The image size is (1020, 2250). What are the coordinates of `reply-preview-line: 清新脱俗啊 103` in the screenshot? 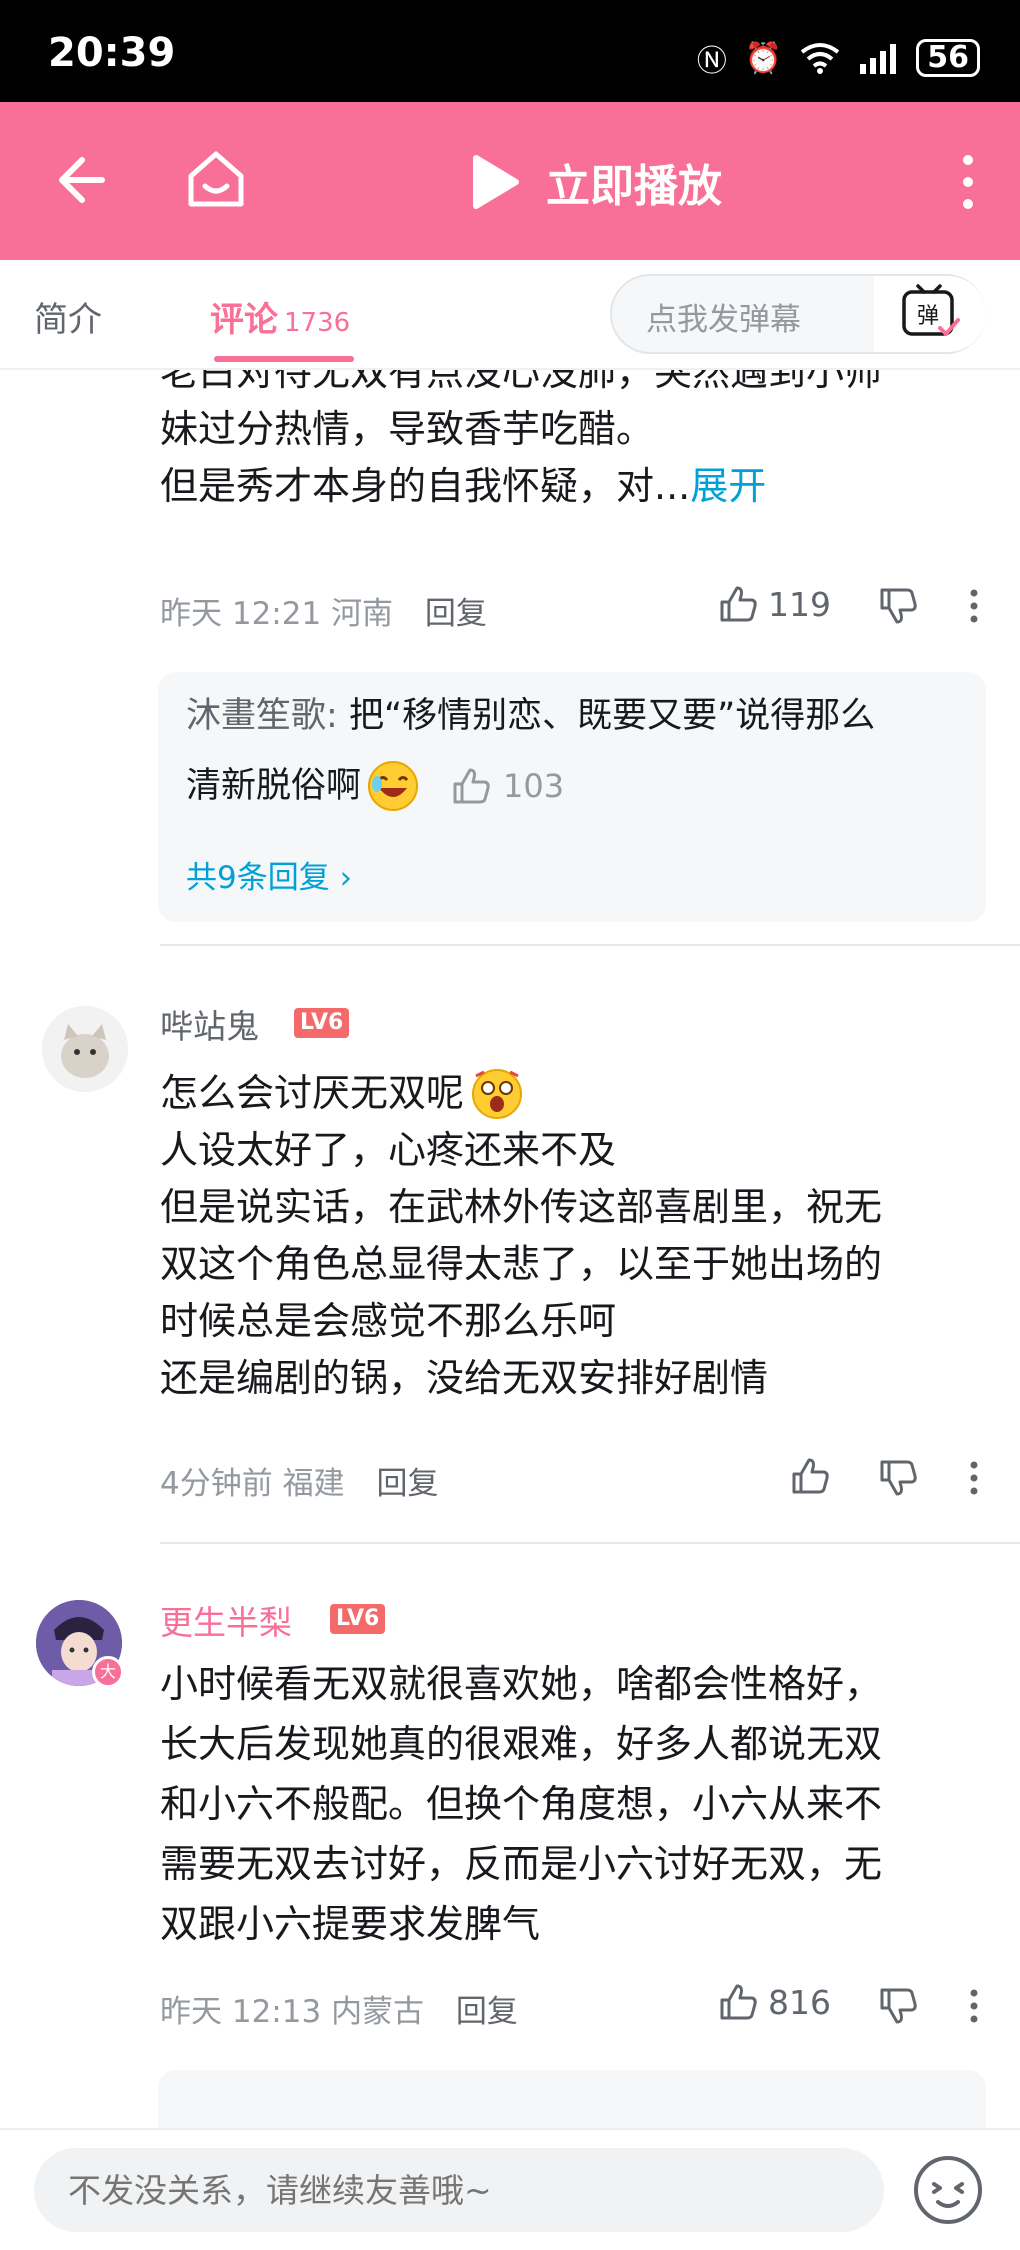 It's located at (375, 786).